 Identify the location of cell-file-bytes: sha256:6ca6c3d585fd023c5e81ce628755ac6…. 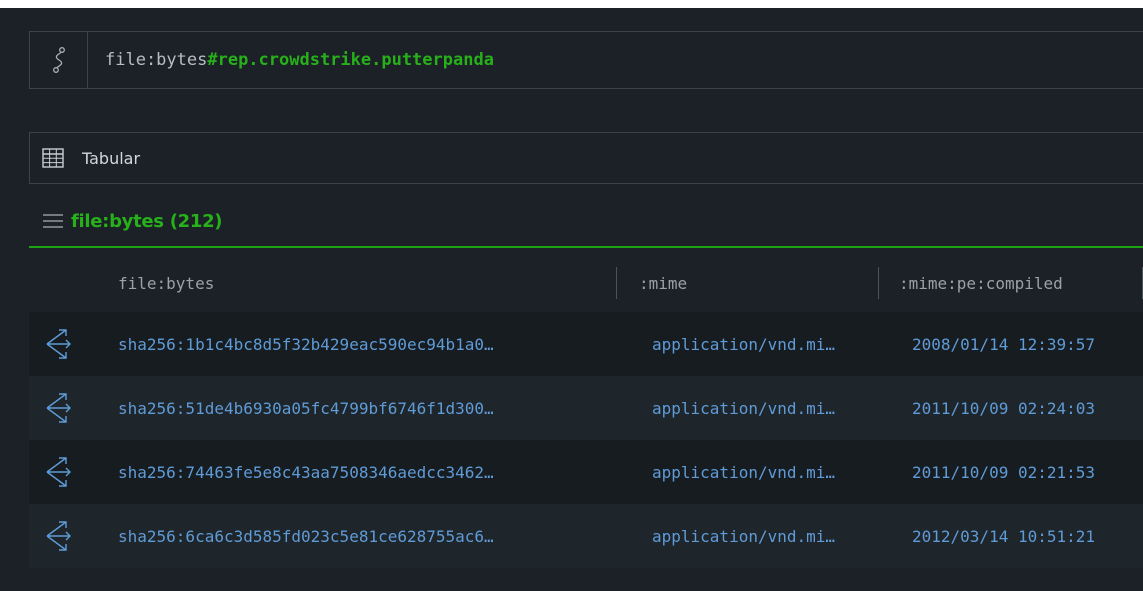
(357, 536).